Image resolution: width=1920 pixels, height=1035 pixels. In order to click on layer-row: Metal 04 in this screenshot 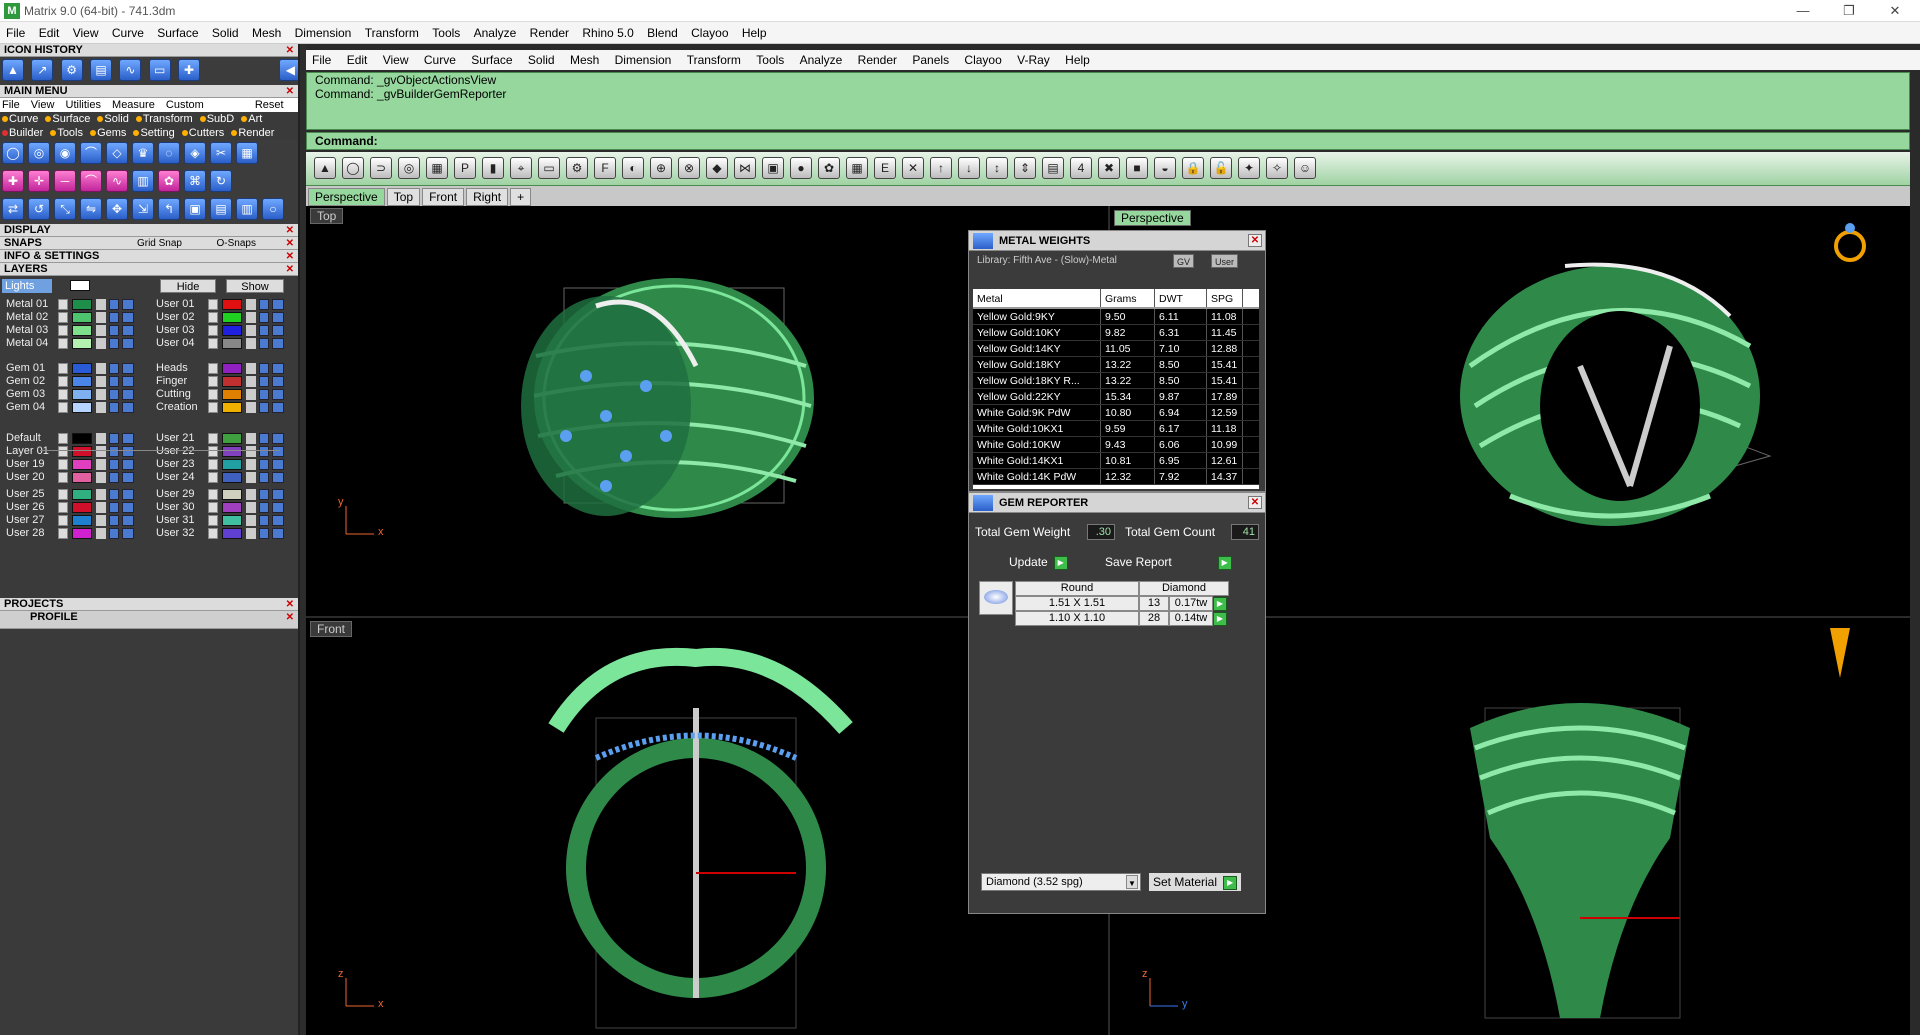, I will do `click(72, 343)`.